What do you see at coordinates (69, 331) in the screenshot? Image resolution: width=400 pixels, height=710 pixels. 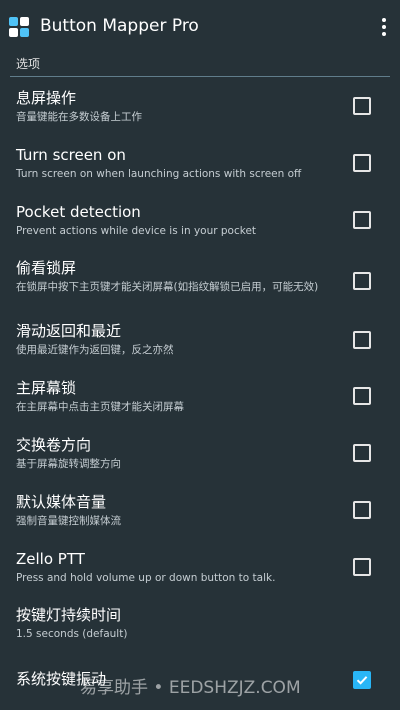 I see `setting-title: 滑动返回和最近` at bounding box center [69, 331].